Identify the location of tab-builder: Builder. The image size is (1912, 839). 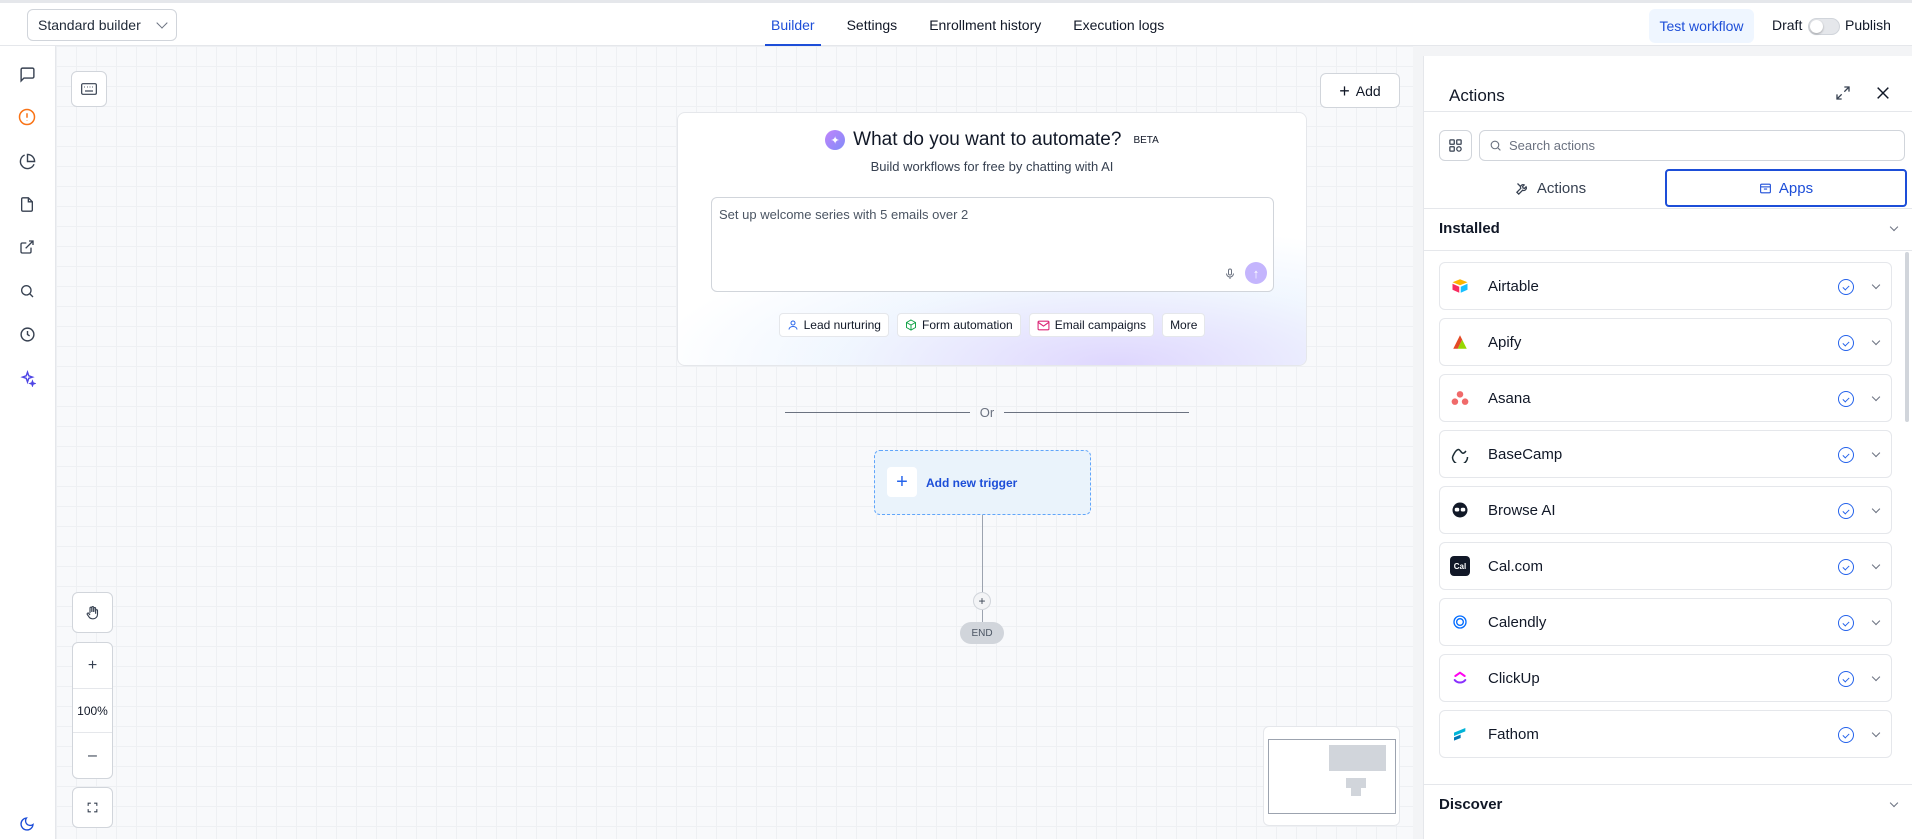
(793, 24).